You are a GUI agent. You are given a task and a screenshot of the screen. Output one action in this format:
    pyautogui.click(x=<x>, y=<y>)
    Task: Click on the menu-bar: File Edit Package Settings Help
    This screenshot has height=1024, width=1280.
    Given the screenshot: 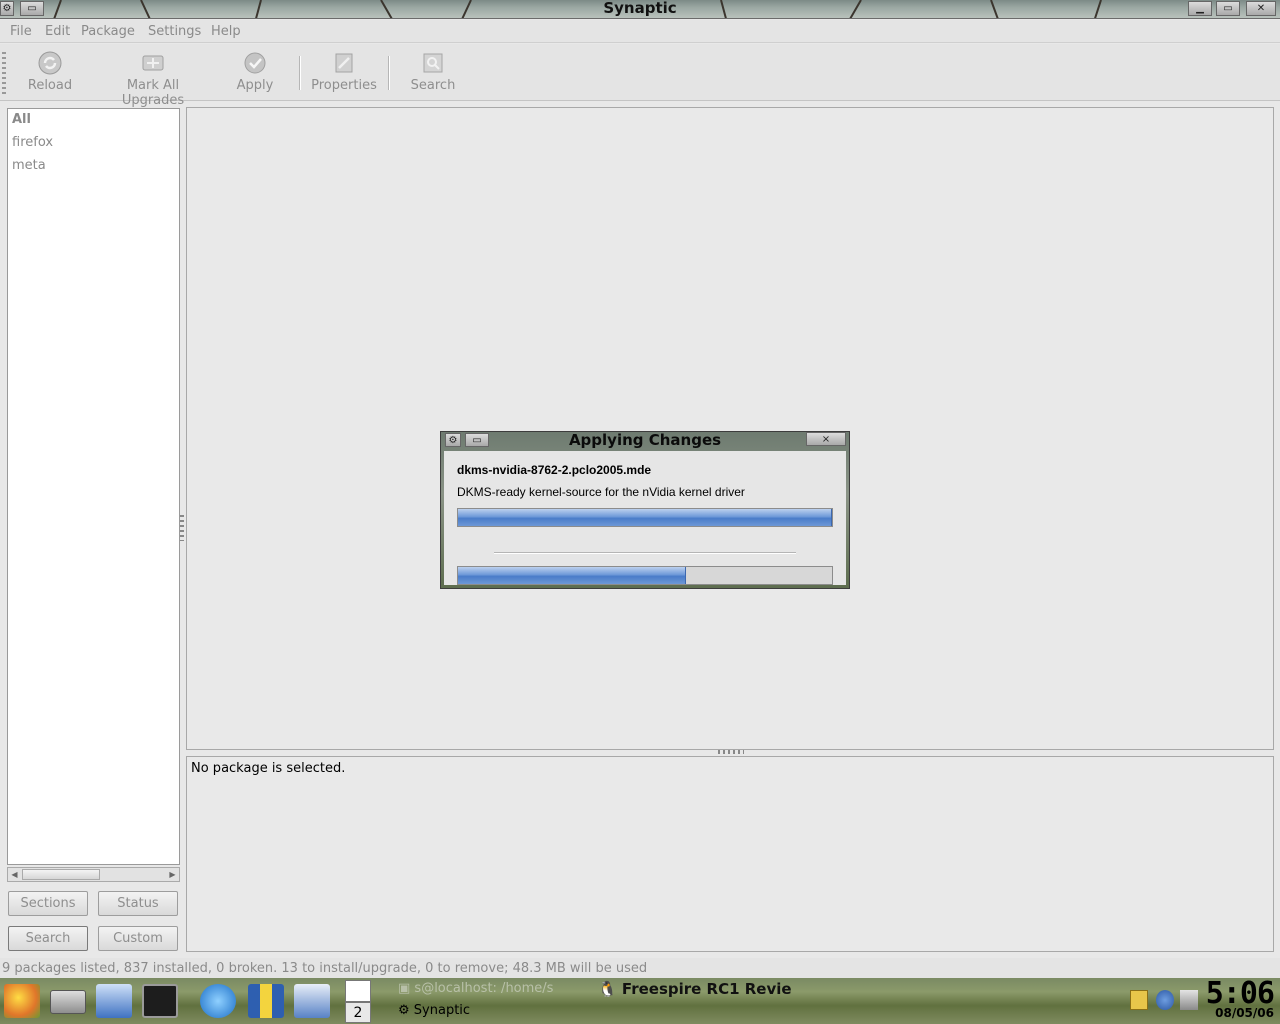 What is the action you would take?
    pyautogui.click(x=640, y=31)
    